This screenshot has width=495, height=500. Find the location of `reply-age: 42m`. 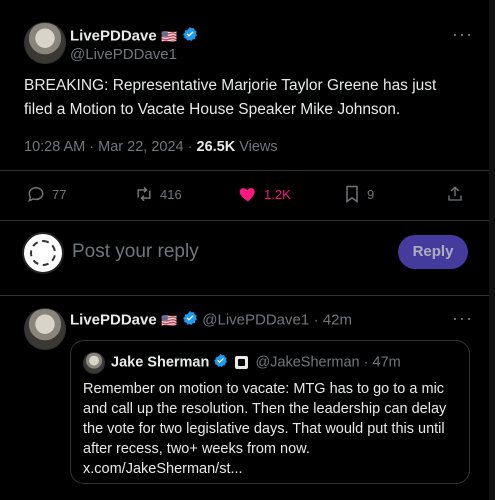

reply-age: 42m is located at coordinates (337, 320).